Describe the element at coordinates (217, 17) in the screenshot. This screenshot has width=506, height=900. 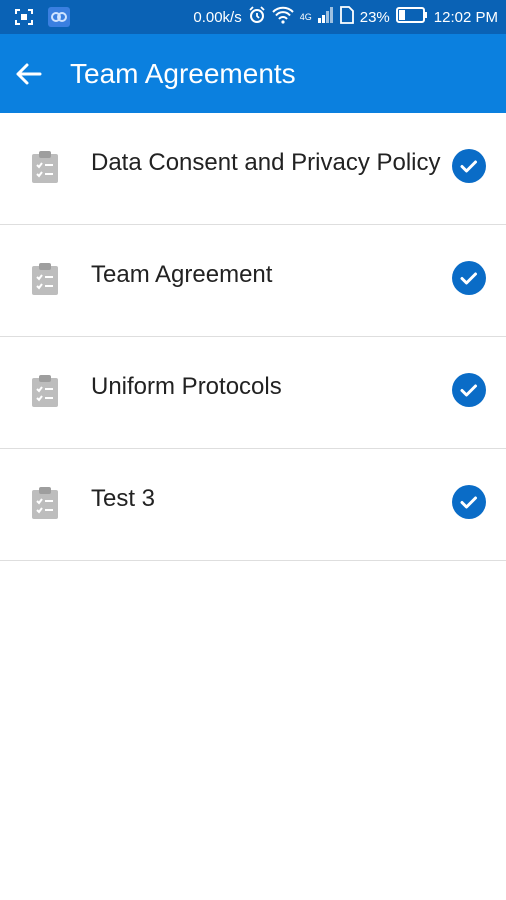
I see `network-speed: 0.00k/s` at that location.